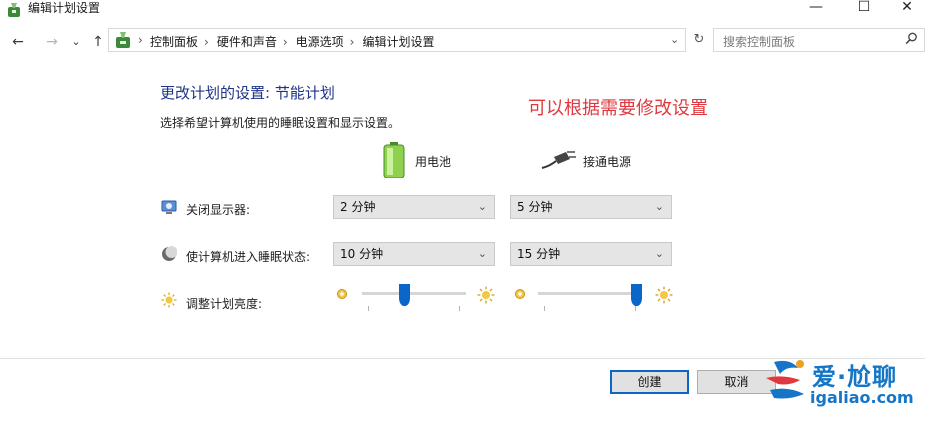 Image resolution: width=925 pixels, height=424 pixels. Describe the element at coordinates (247, 42) in the screenshot. I see `breadcrumb-item-hardware-sound: 硬件和声音` at that location.